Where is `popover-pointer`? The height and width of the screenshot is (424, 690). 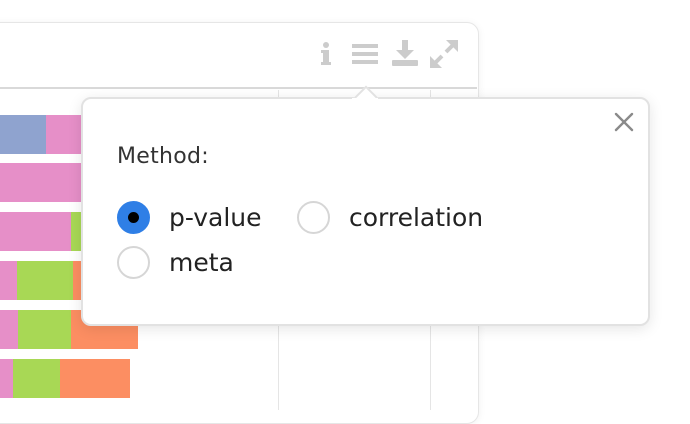 popover-pointer is located at coordinates (365, 91).